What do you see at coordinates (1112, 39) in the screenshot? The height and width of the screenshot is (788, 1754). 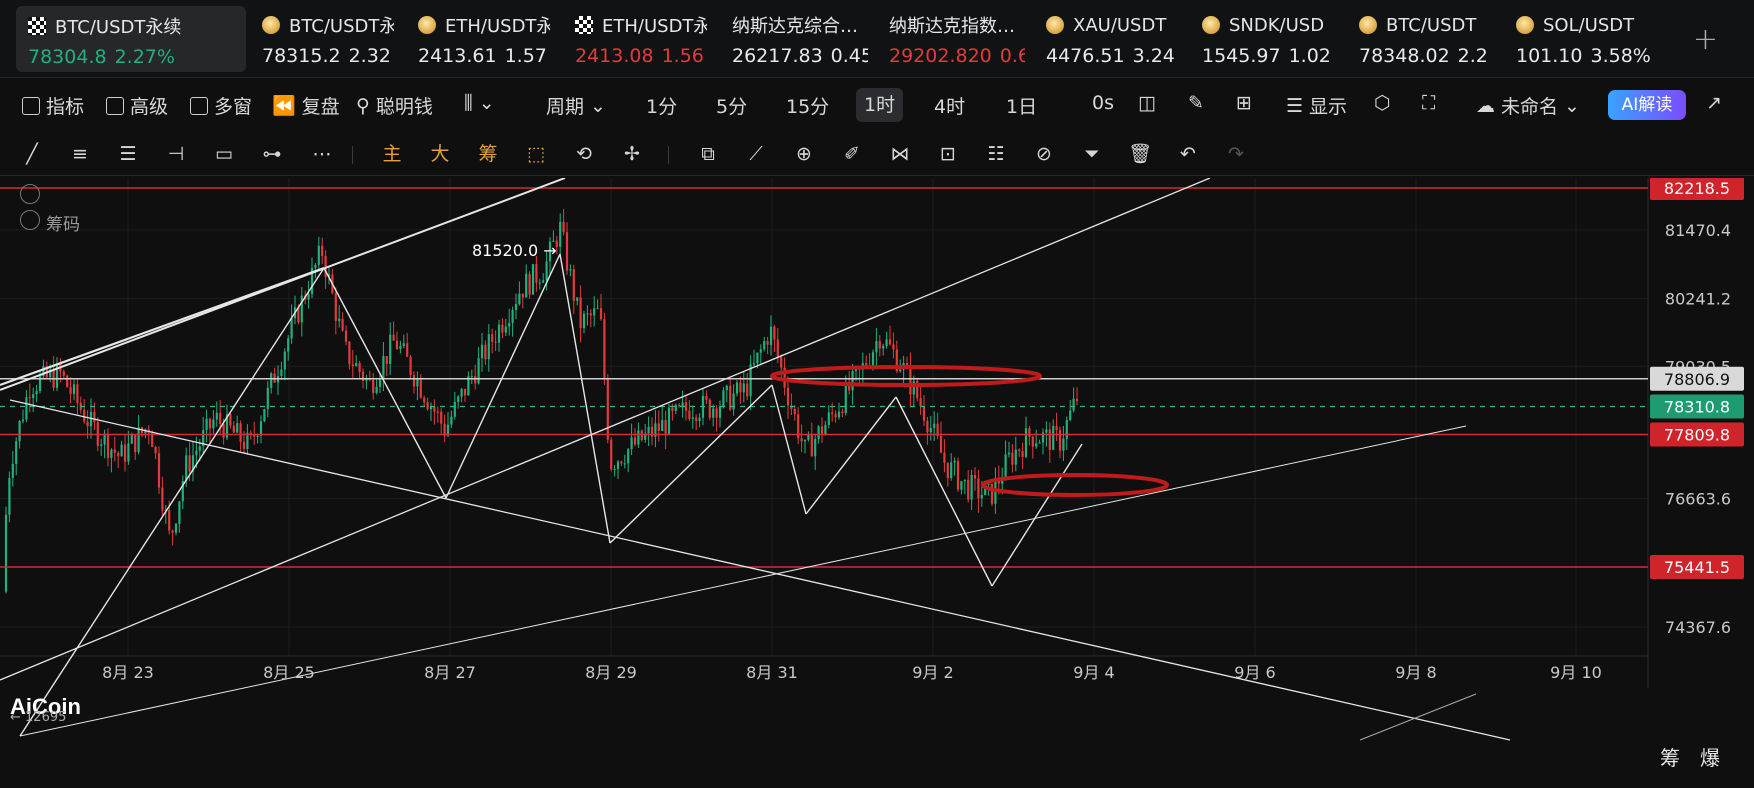 I see `ticker-tab-xau-usdt: XAU/USDT 4476.51 3.24` at bounding box center [1112, 39].